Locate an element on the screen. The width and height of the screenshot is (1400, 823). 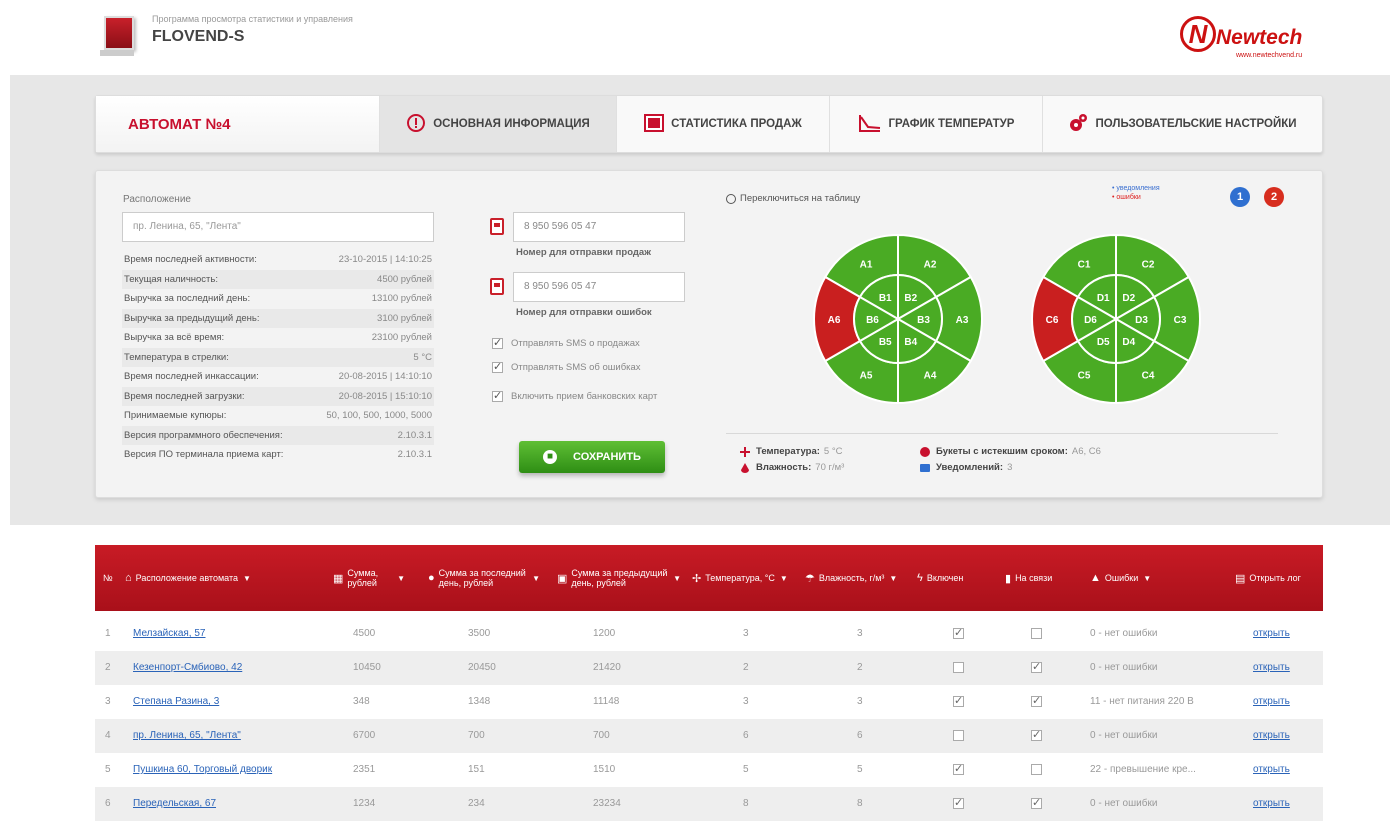
expired-icon is located at coordinates (925, 451).